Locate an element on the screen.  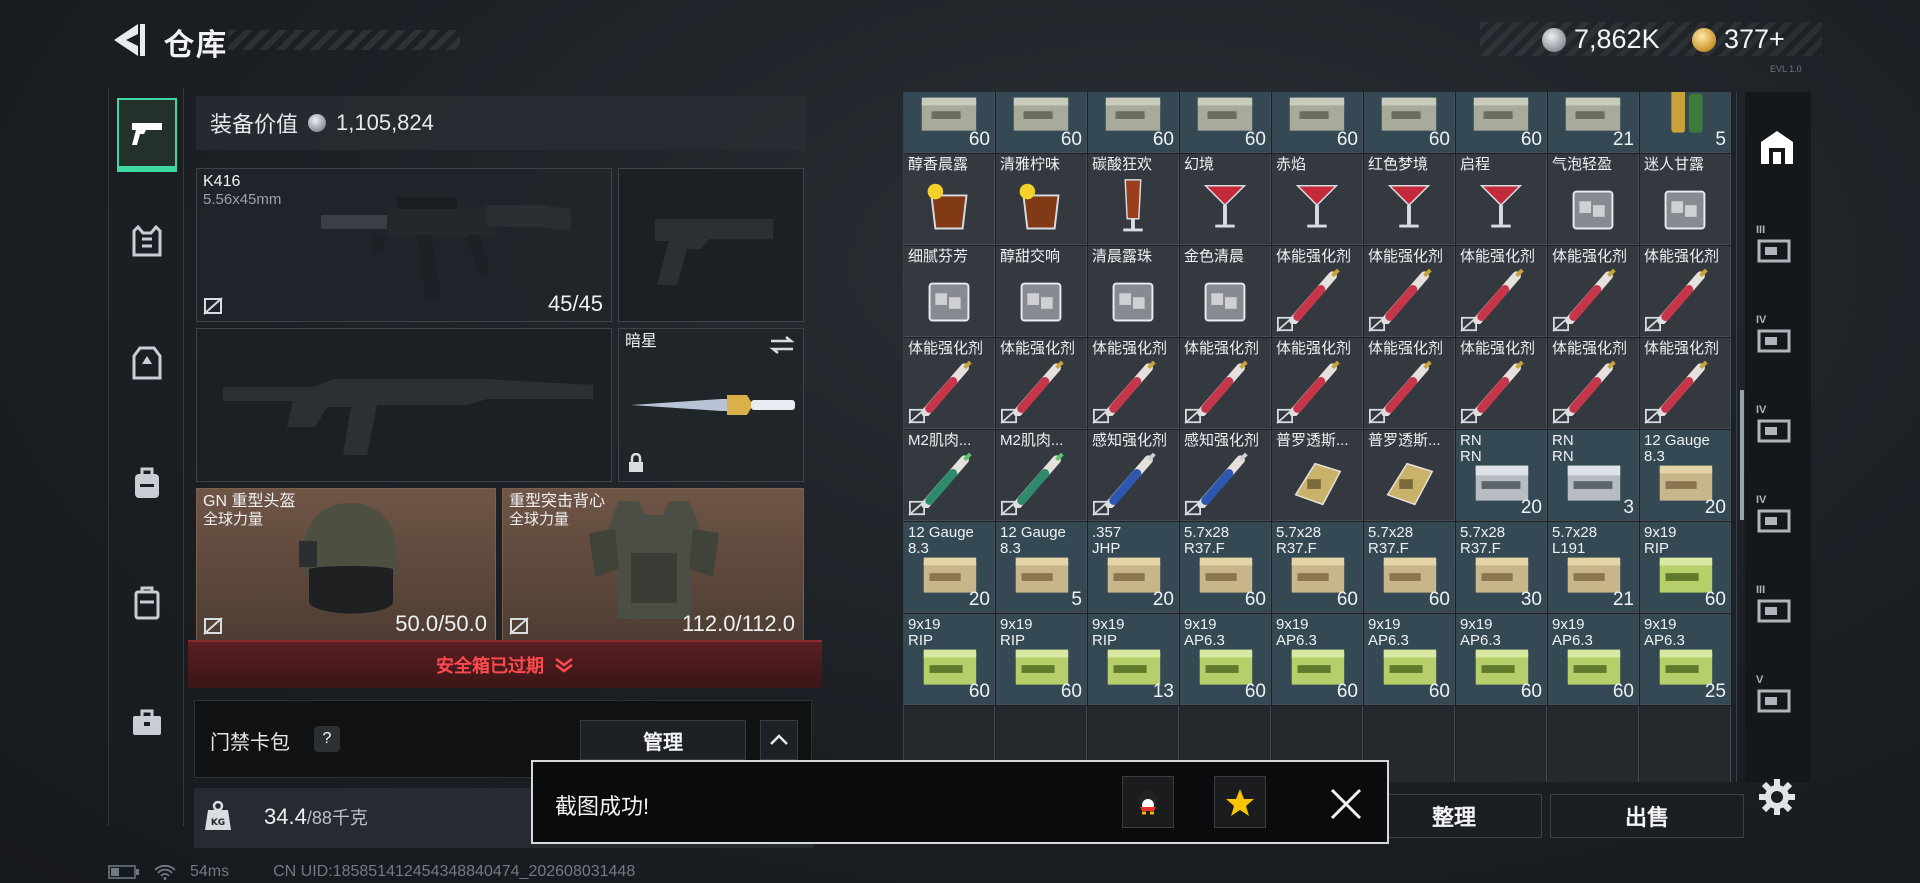
sidearm-slot is located at coordinates (711, 245).